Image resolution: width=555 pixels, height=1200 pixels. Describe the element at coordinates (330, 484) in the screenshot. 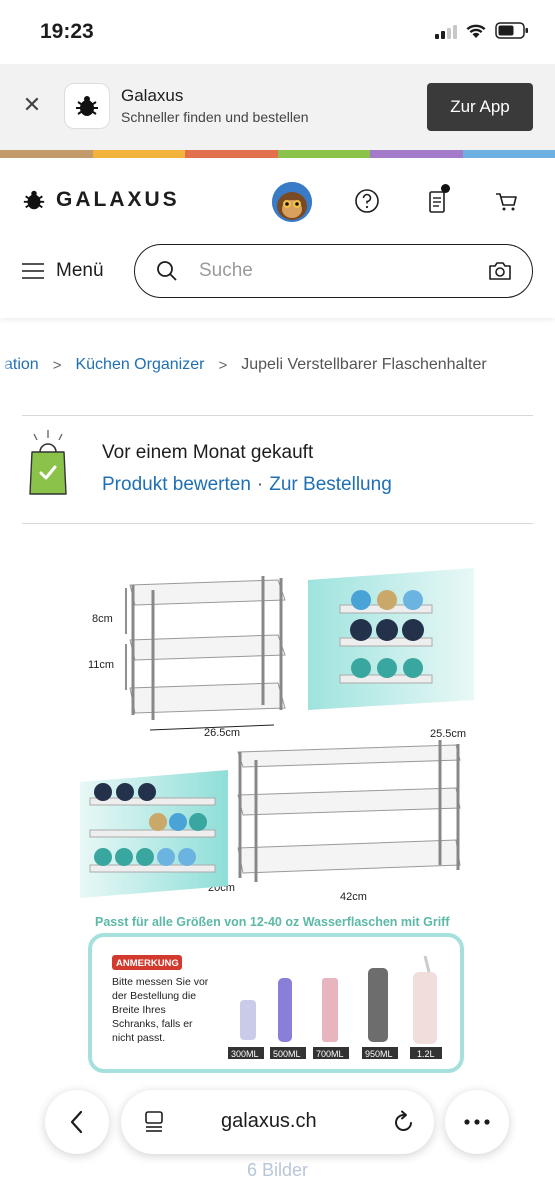

I see `view-order-link: Zur Bestellung` at that location.